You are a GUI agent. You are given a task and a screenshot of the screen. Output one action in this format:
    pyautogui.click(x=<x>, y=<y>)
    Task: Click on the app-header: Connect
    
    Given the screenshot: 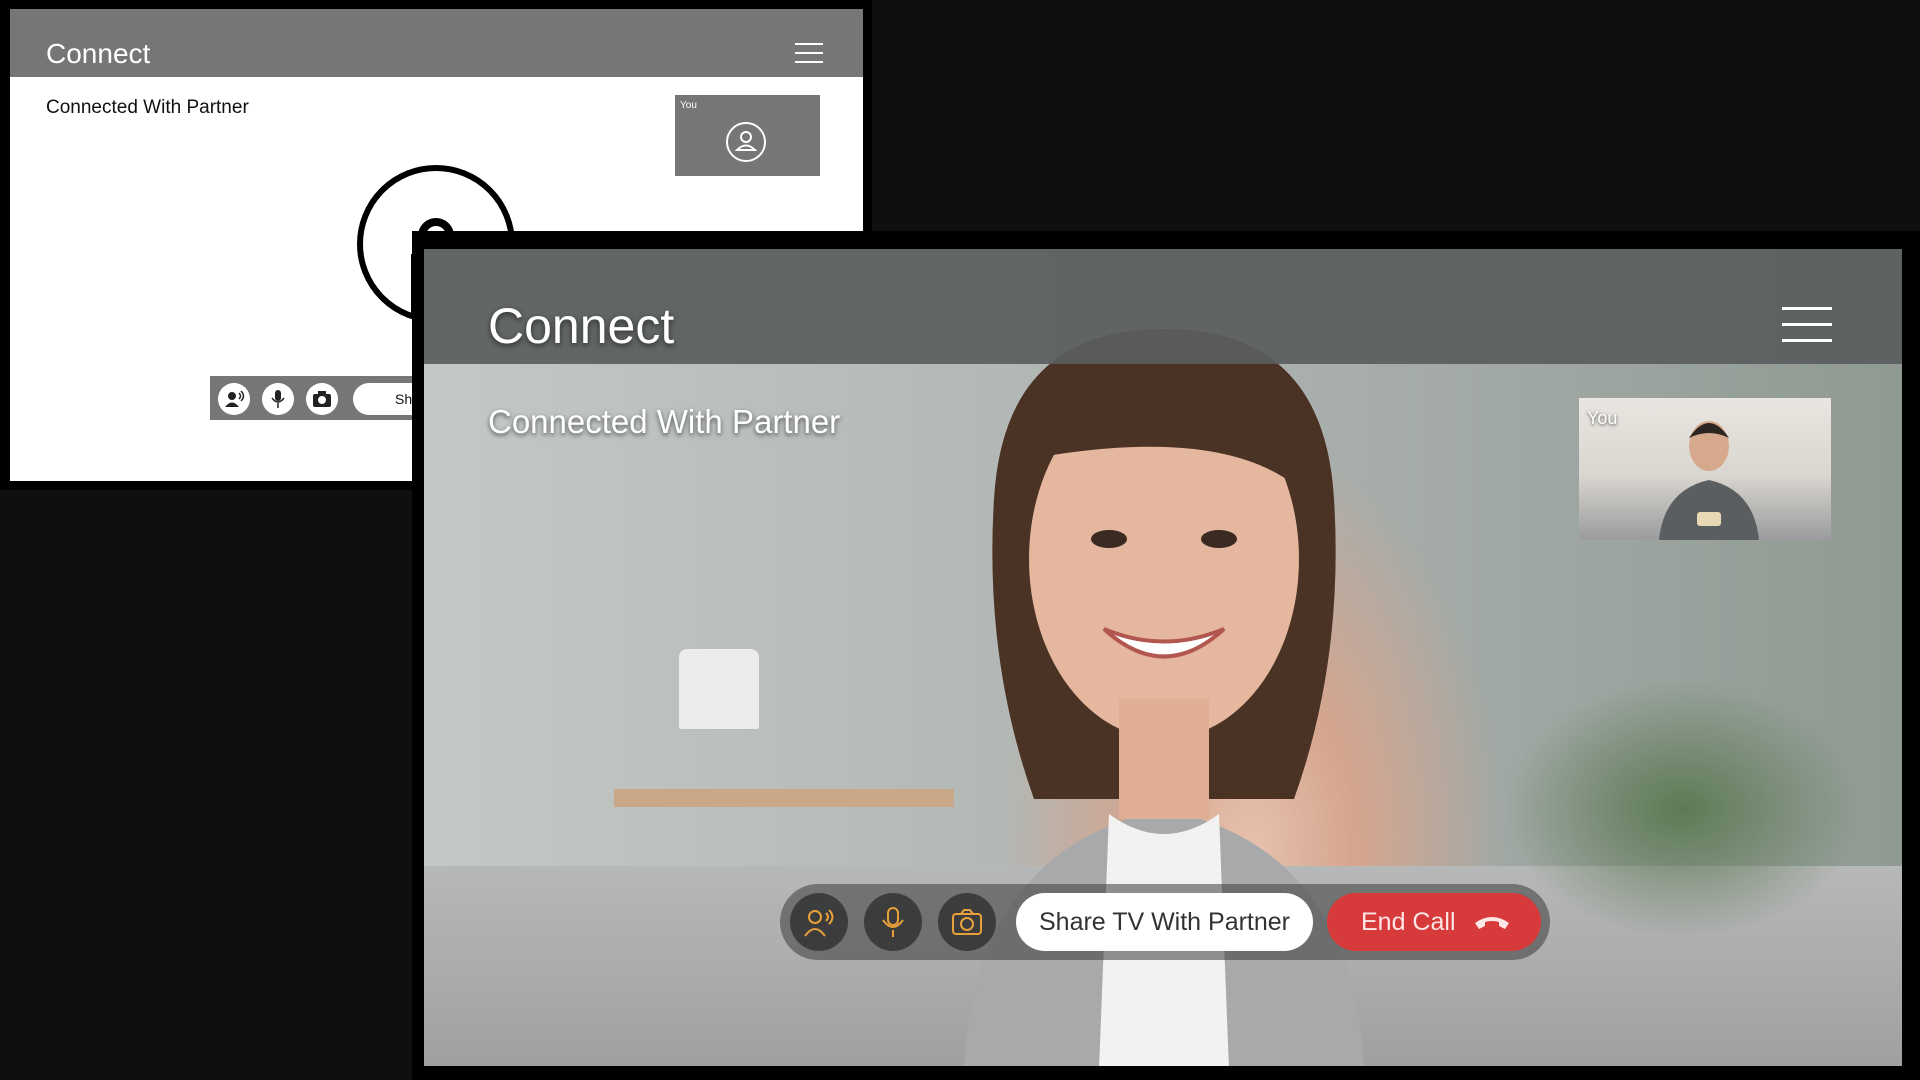 What is the action you would take?
    pyautogui.click(x=1163, y=306)
    